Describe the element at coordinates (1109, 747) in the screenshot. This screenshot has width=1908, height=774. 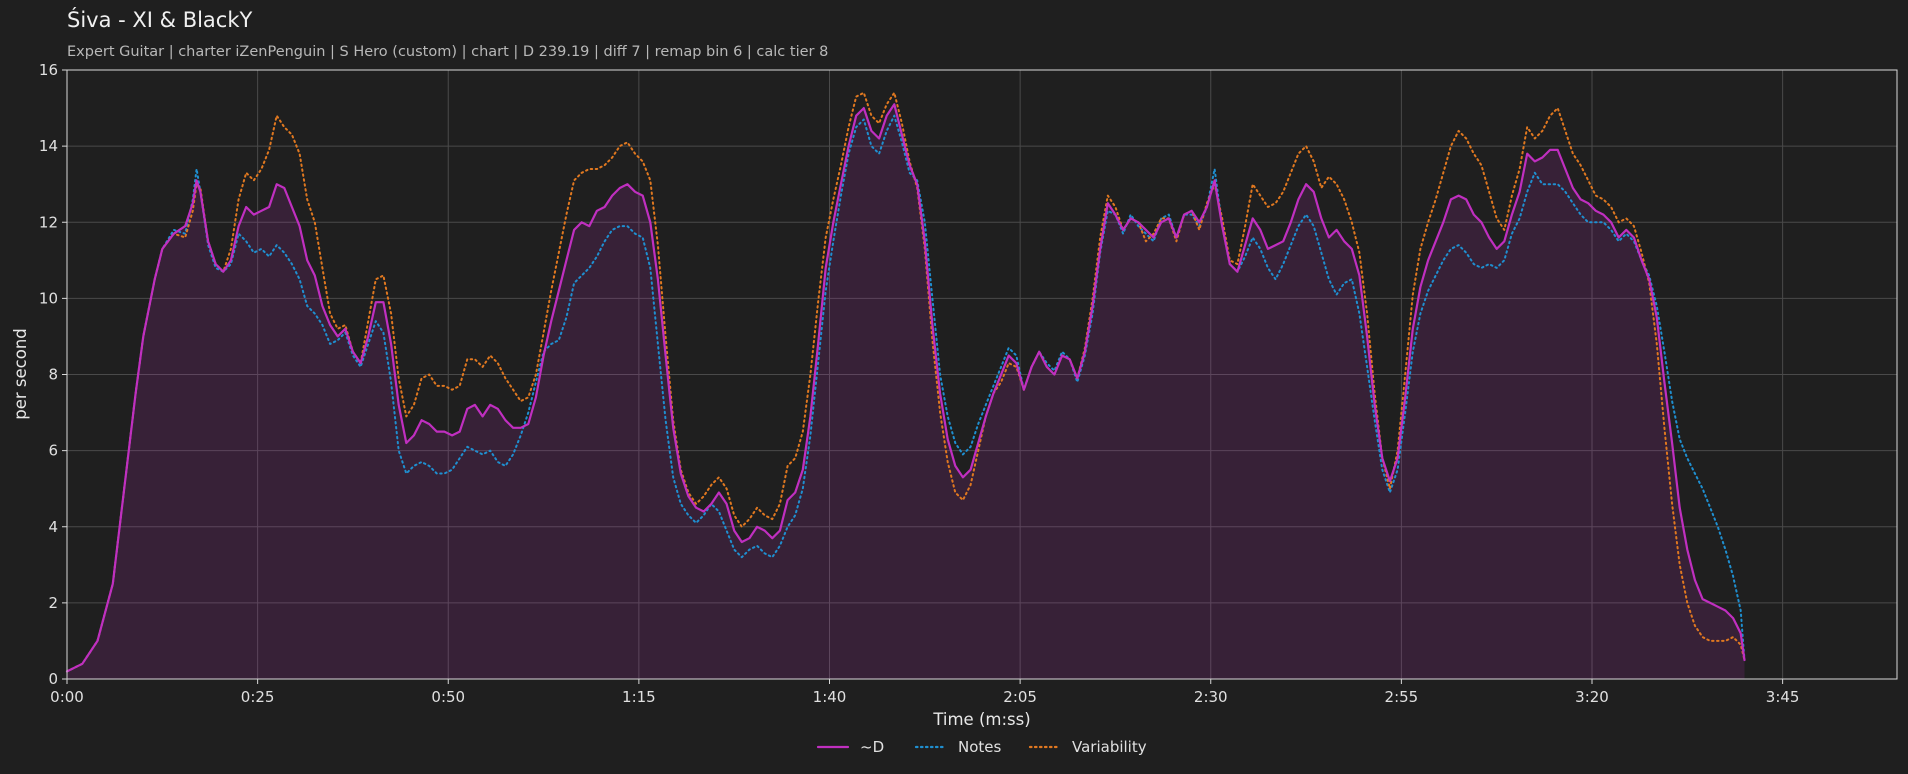
I see `legend-label-2: Variability` at that location.